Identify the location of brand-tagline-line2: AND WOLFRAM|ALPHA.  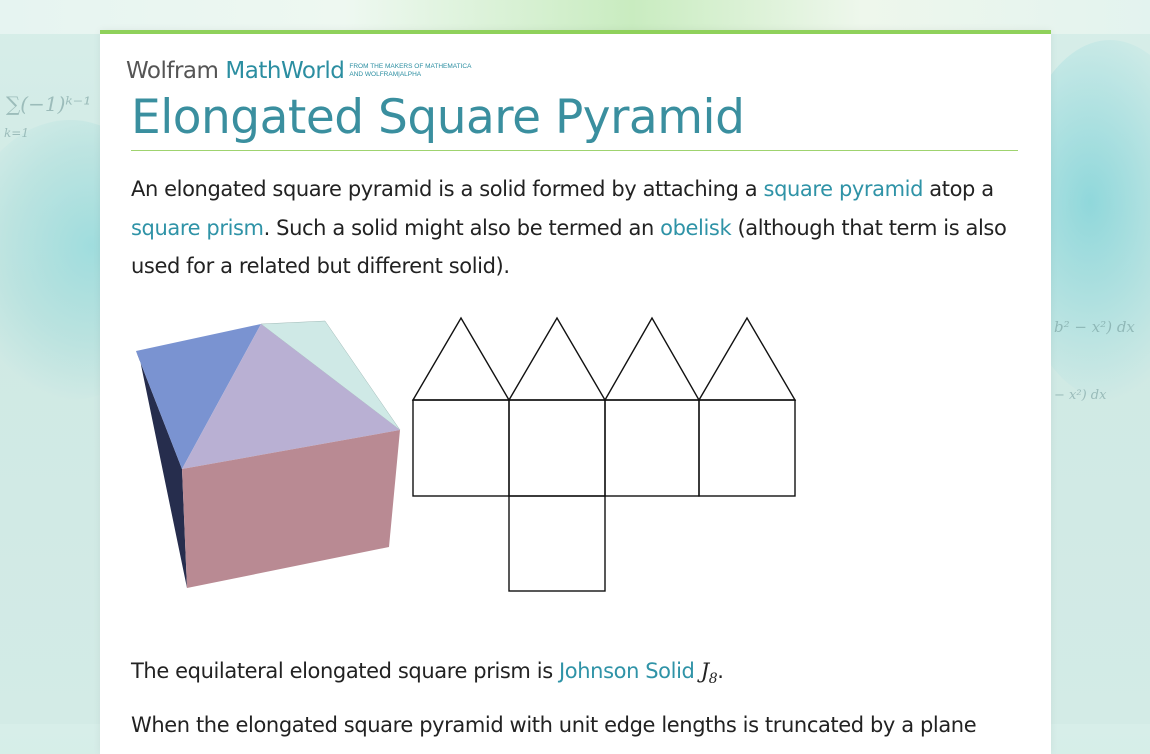
(385, 74).